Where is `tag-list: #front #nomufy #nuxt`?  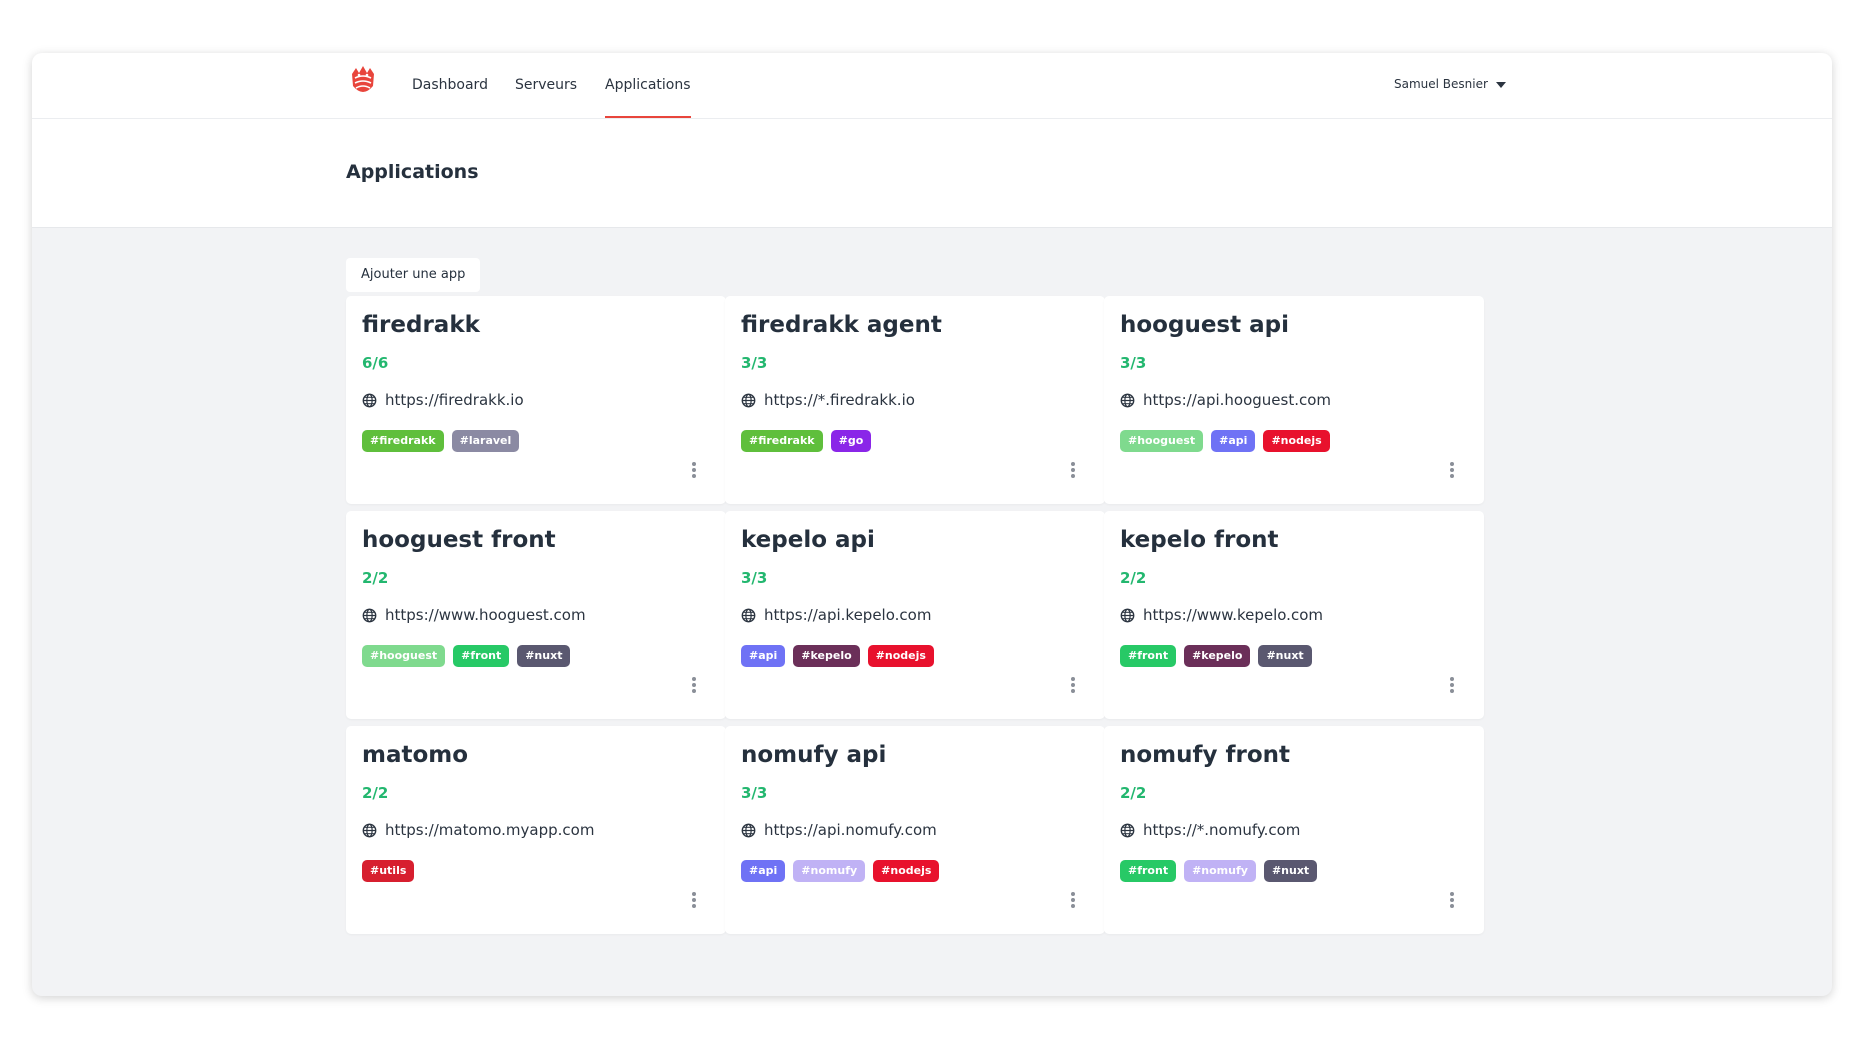 tag-list: #front #nomufy #nuxt is located at coordinates (1219, 871).